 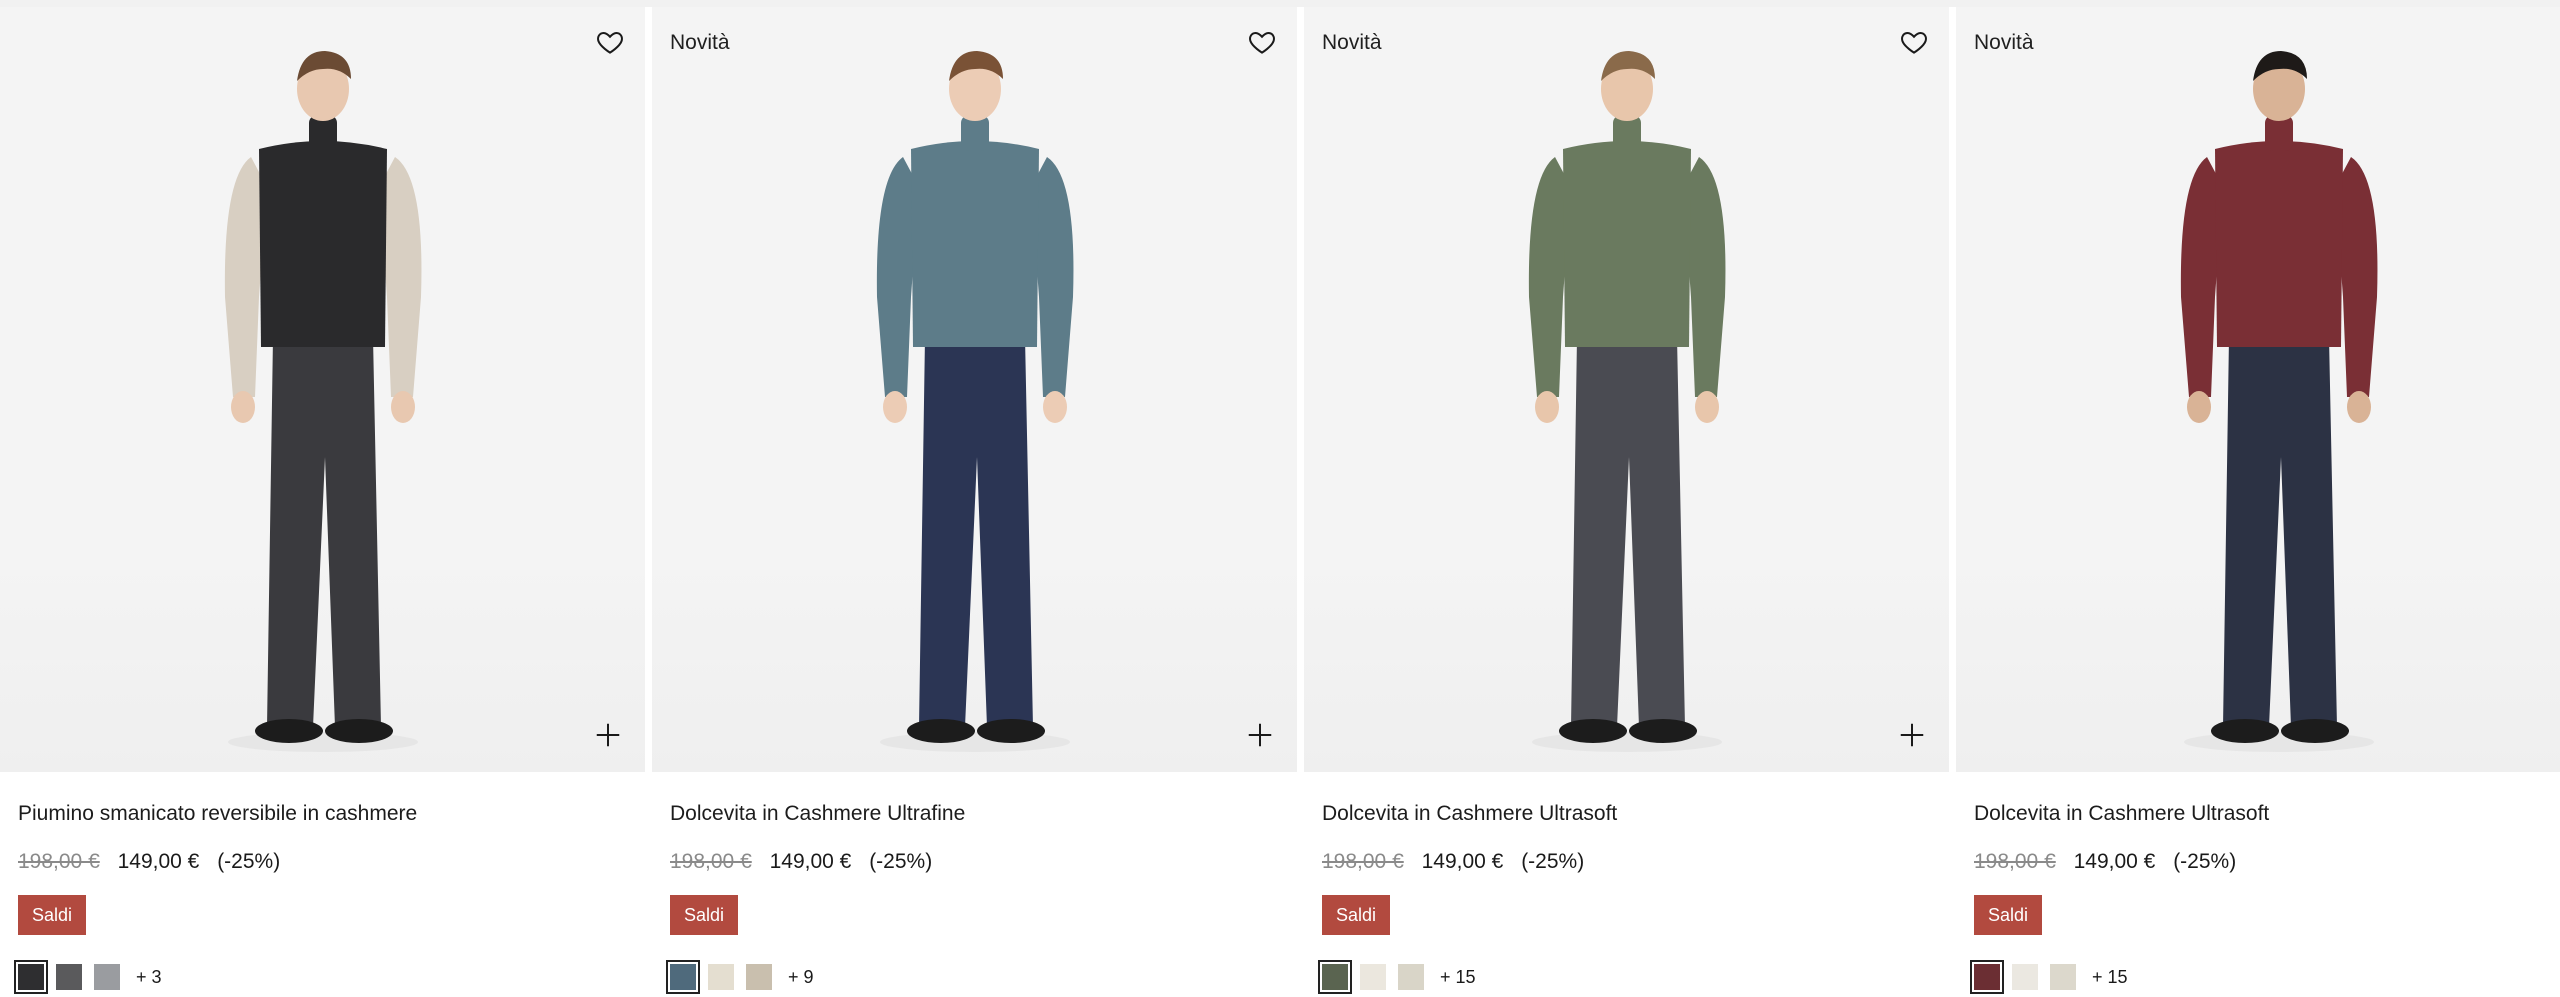 I want to click on more-colors-count: + 9, so click(x=801, y=977).